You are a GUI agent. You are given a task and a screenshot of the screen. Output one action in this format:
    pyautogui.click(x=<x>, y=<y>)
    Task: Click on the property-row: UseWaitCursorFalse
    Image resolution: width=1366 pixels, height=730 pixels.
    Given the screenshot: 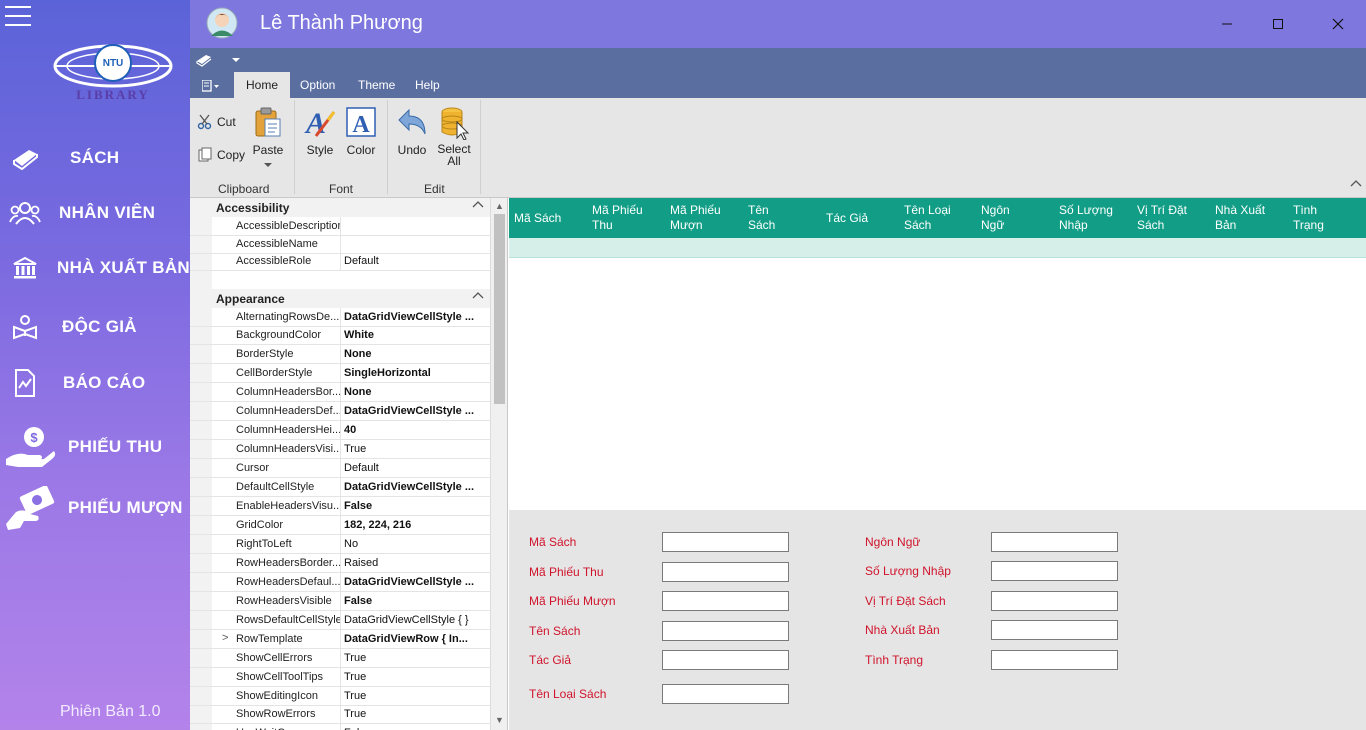 What is the action you would take?
    pyautogui.click(x=340, y=727)
    